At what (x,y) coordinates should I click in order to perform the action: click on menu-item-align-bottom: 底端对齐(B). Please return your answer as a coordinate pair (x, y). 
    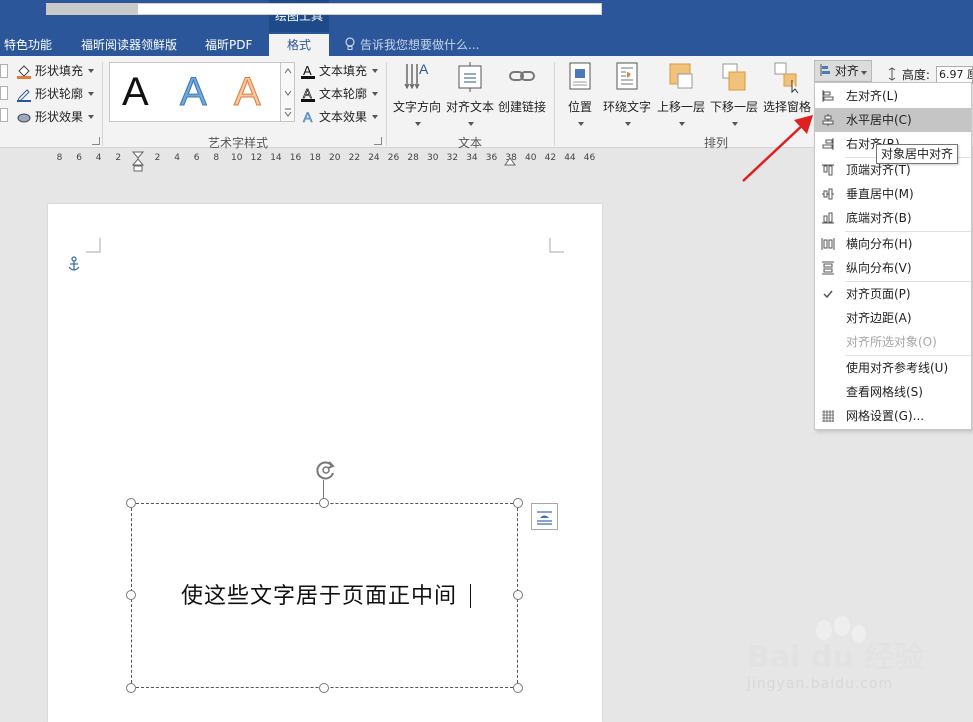
    Looking at the image, I should click on (893, 218).